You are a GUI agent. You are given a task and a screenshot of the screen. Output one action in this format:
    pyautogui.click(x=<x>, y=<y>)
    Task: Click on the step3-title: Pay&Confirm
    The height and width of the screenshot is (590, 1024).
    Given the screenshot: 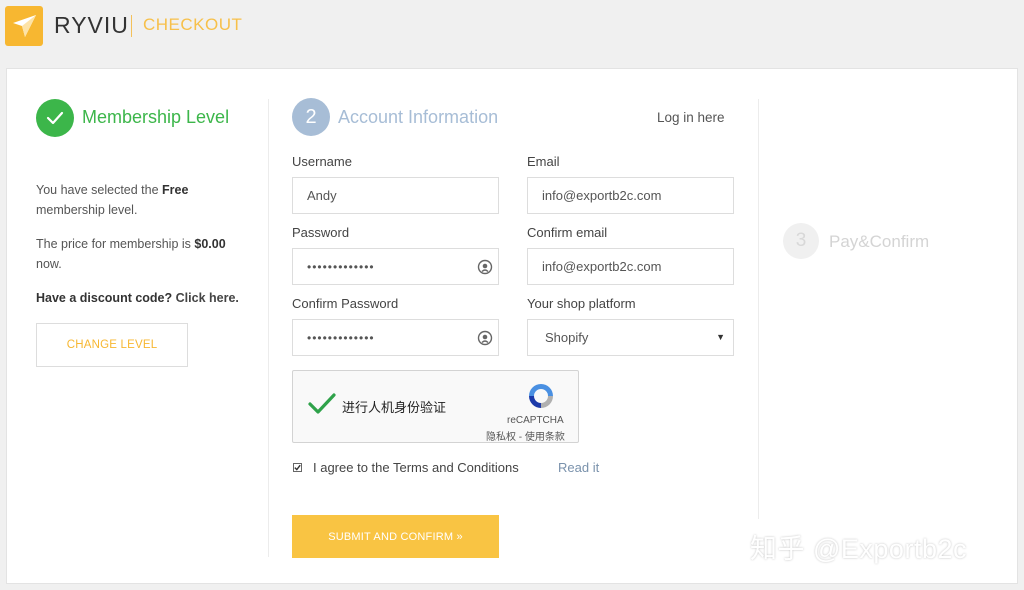 What is the action you would take?
    pyautogui.click(x=879, y=241)
    